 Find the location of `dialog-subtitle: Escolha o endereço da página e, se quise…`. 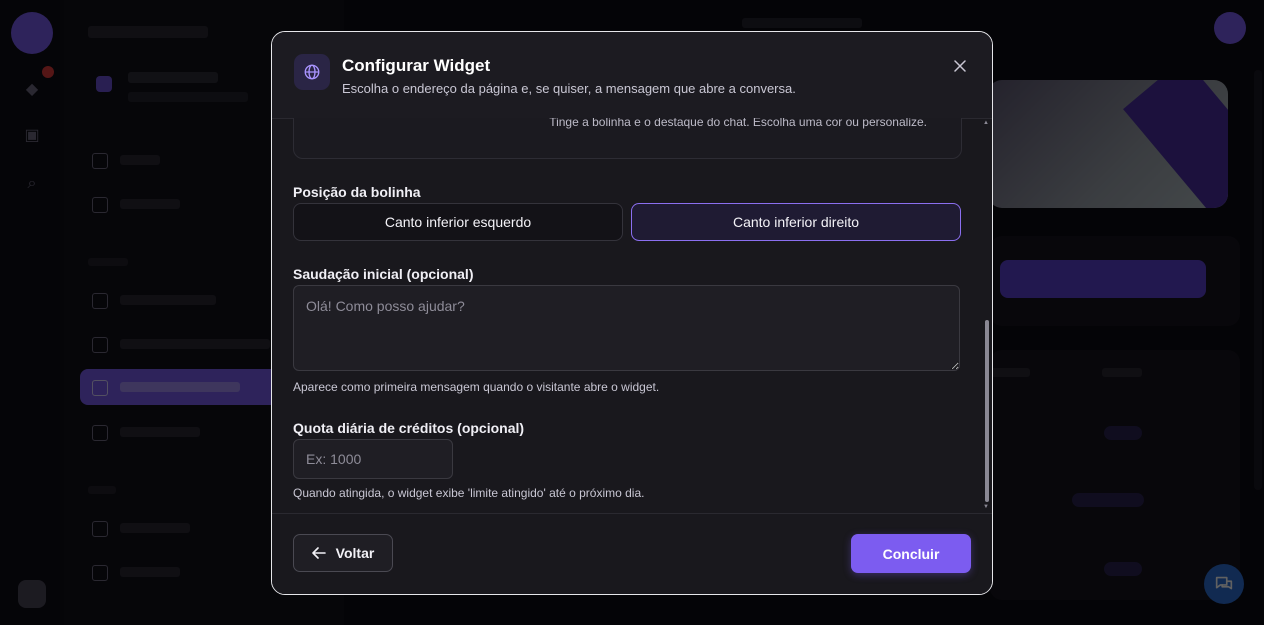

dialog-subtitle: Escolha o endereço da página e, se quise… is located at coordinates (569, 88).